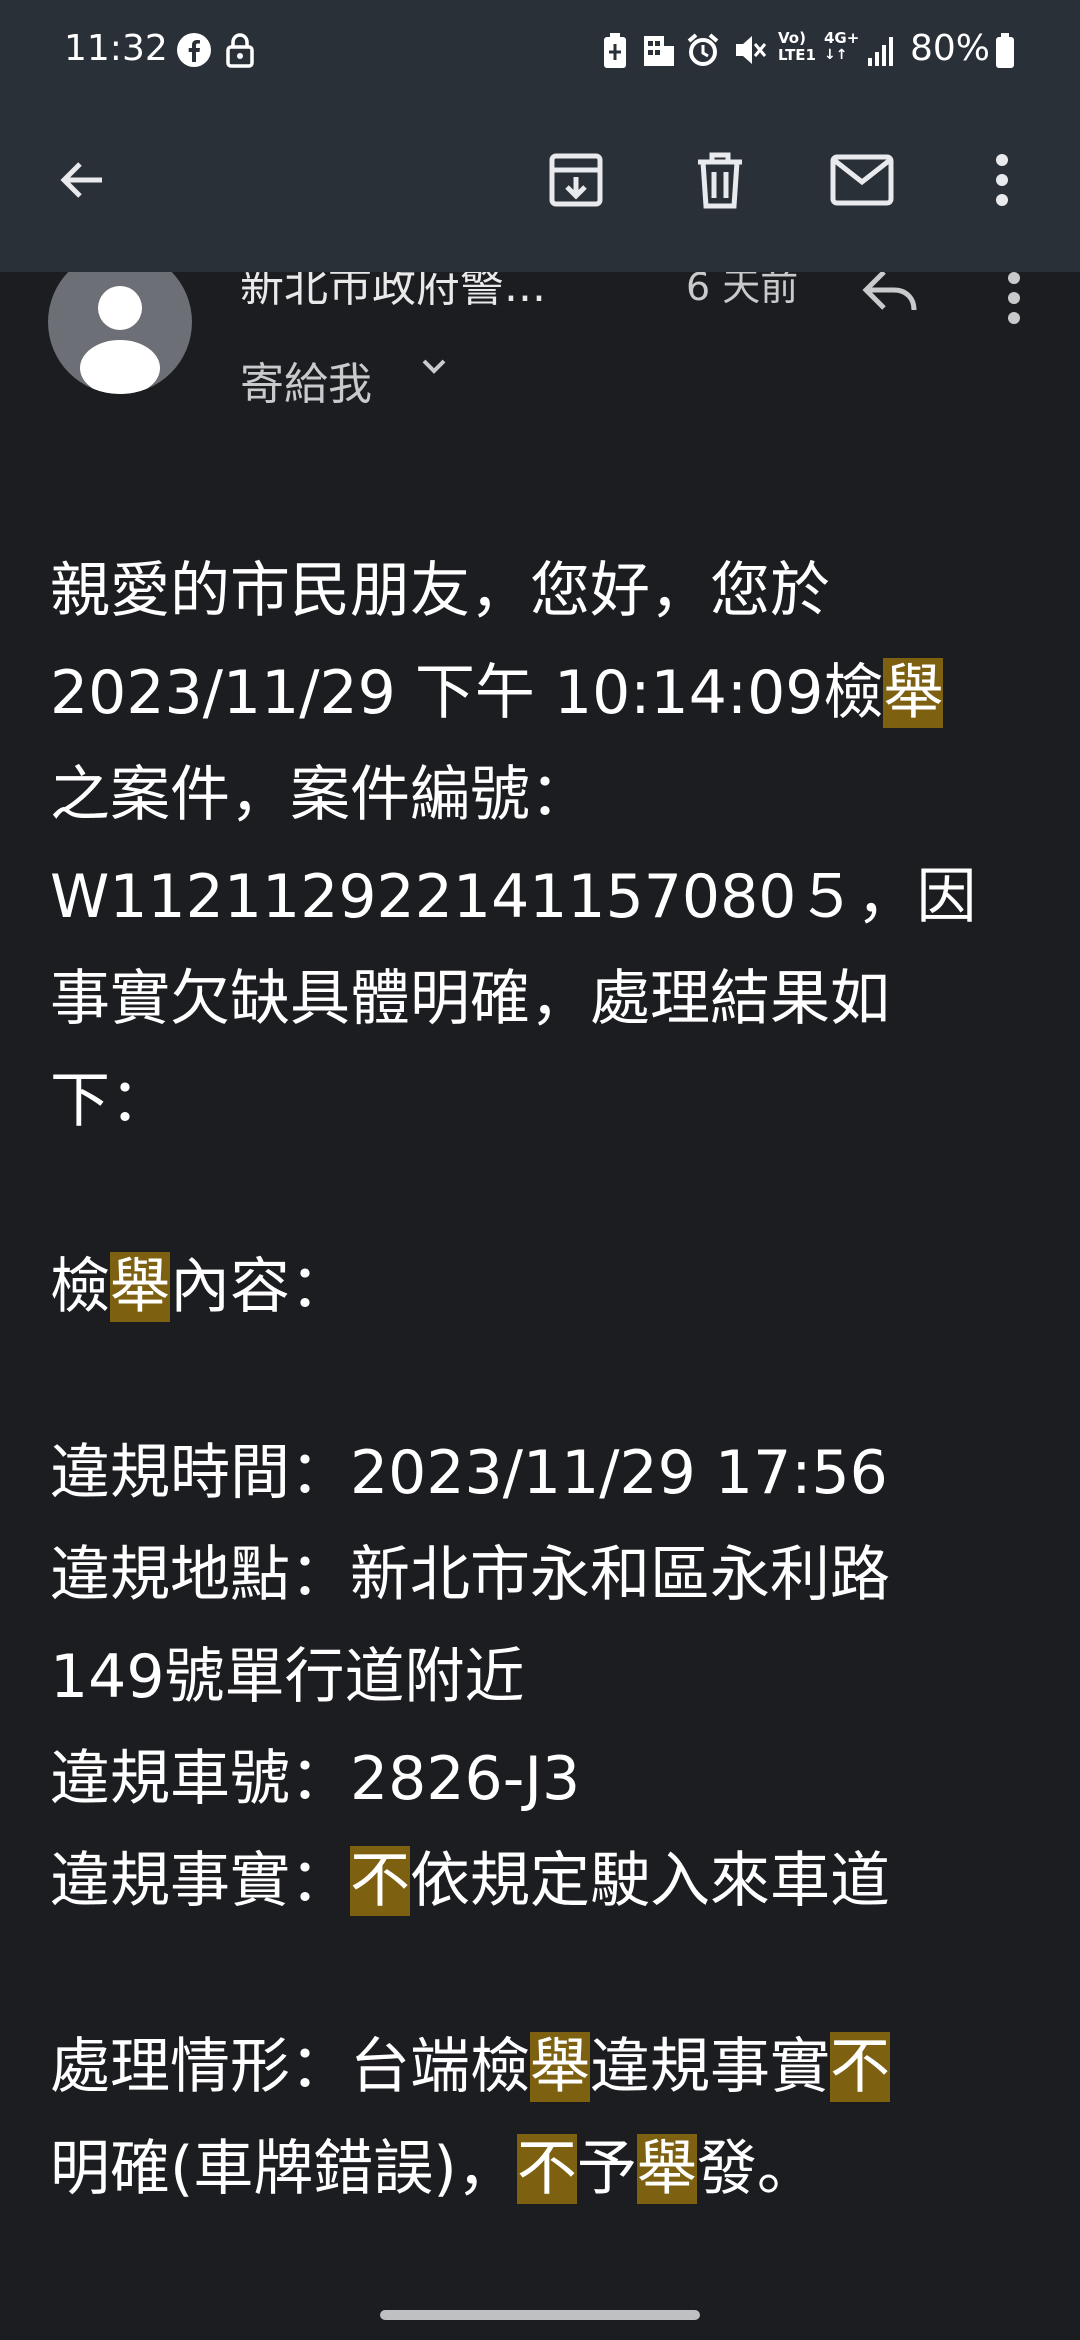 The image size is (1080, 2340). I want to click on app-bar, so click(540, 180).